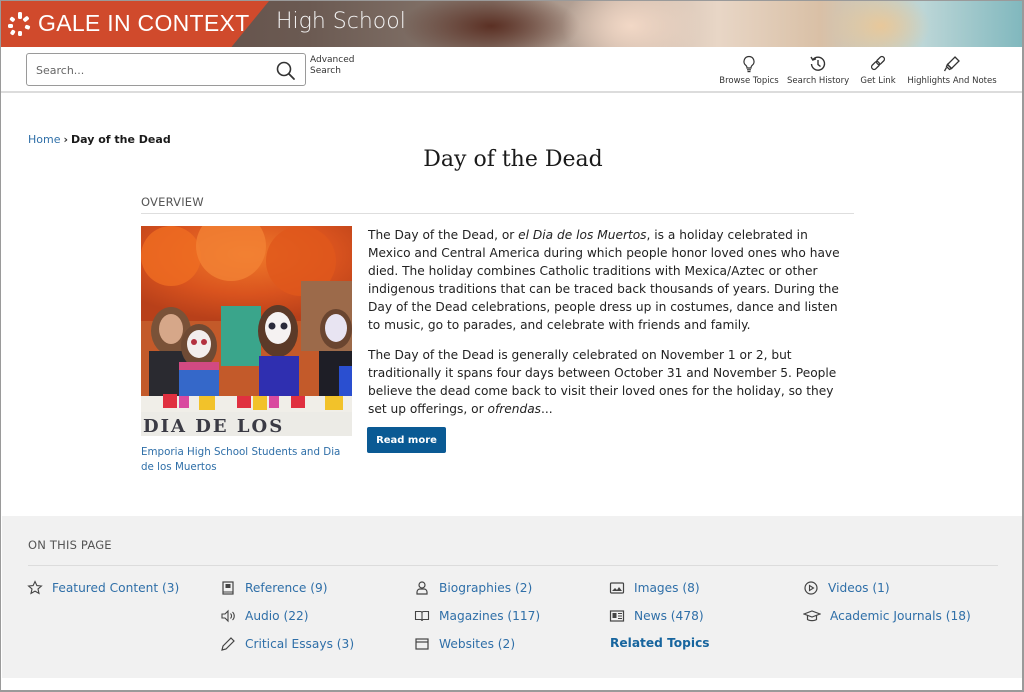  I want to click on nav-biographies: Biographies (2), so click(473, 588).